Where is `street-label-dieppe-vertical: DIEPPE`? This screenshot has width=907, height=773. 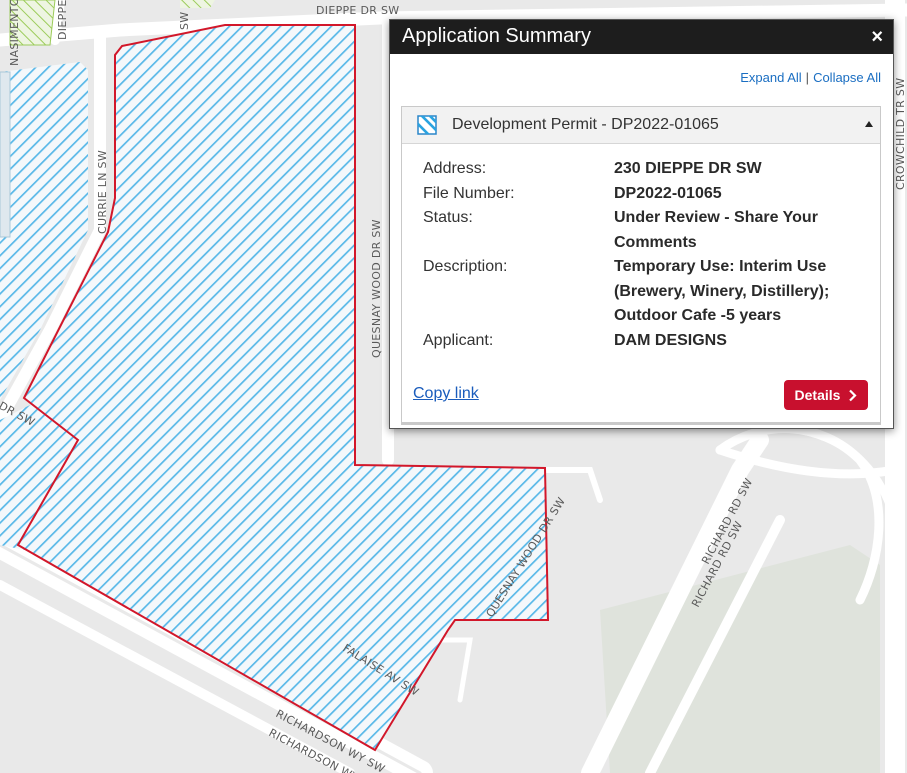 street-label-dieppe-vertical: DIEPPE is located at coordinates (62, 20).